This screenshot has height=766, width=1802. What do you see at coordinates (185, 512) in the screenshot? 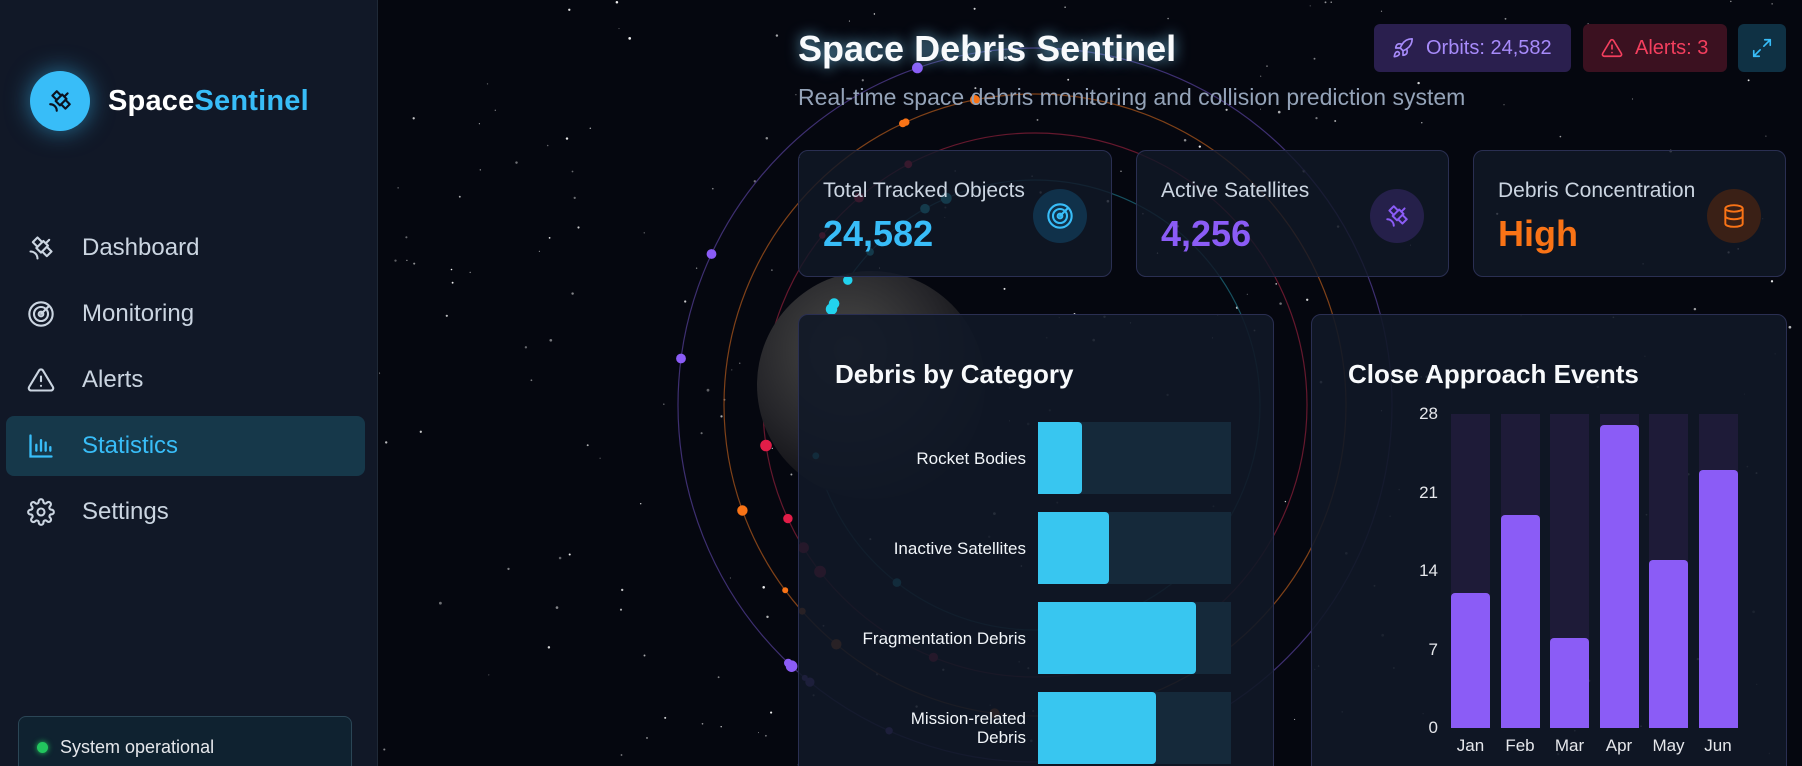
I see `sidebar-item-settings: Settings` at bounding box center [185, 512].